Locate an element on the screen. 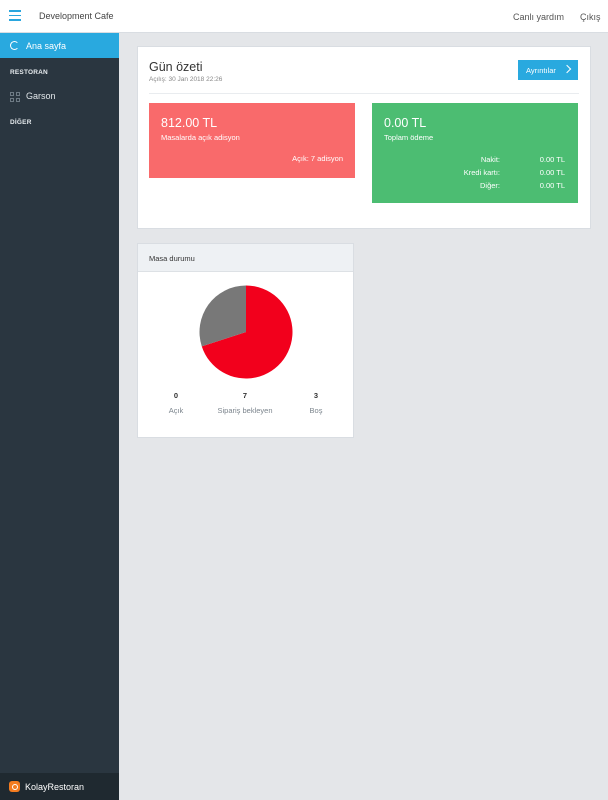 Image resolution: width=608 pixels, height=800 pixels. sidebar-item-waiter: Garson is located at coordinates (59, 96).